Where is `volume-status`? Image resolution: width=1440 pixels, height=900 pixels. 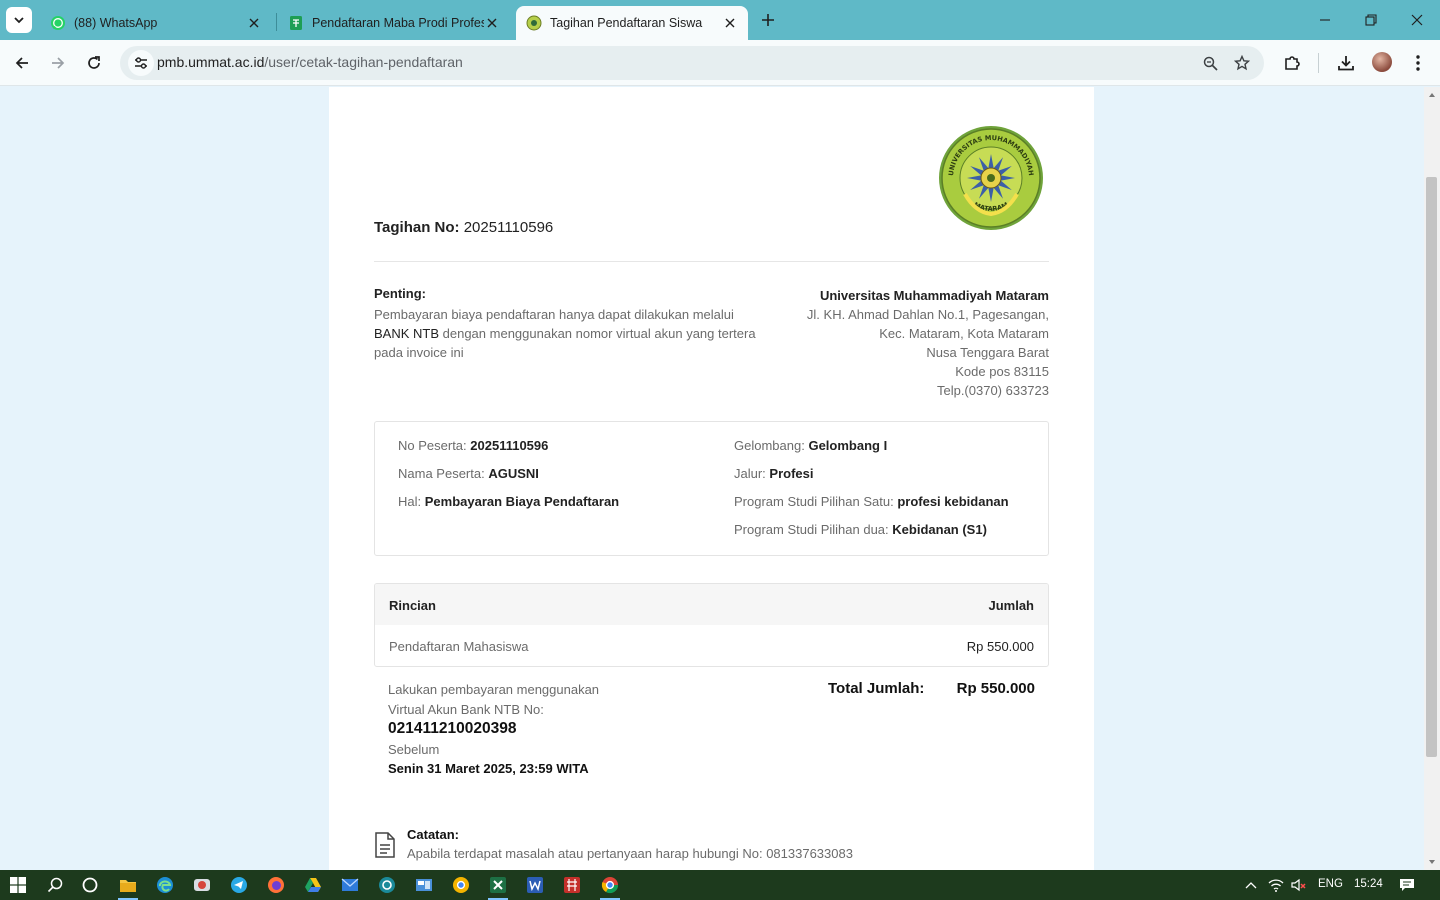 volume-status is located at coordinates (1299, 885).